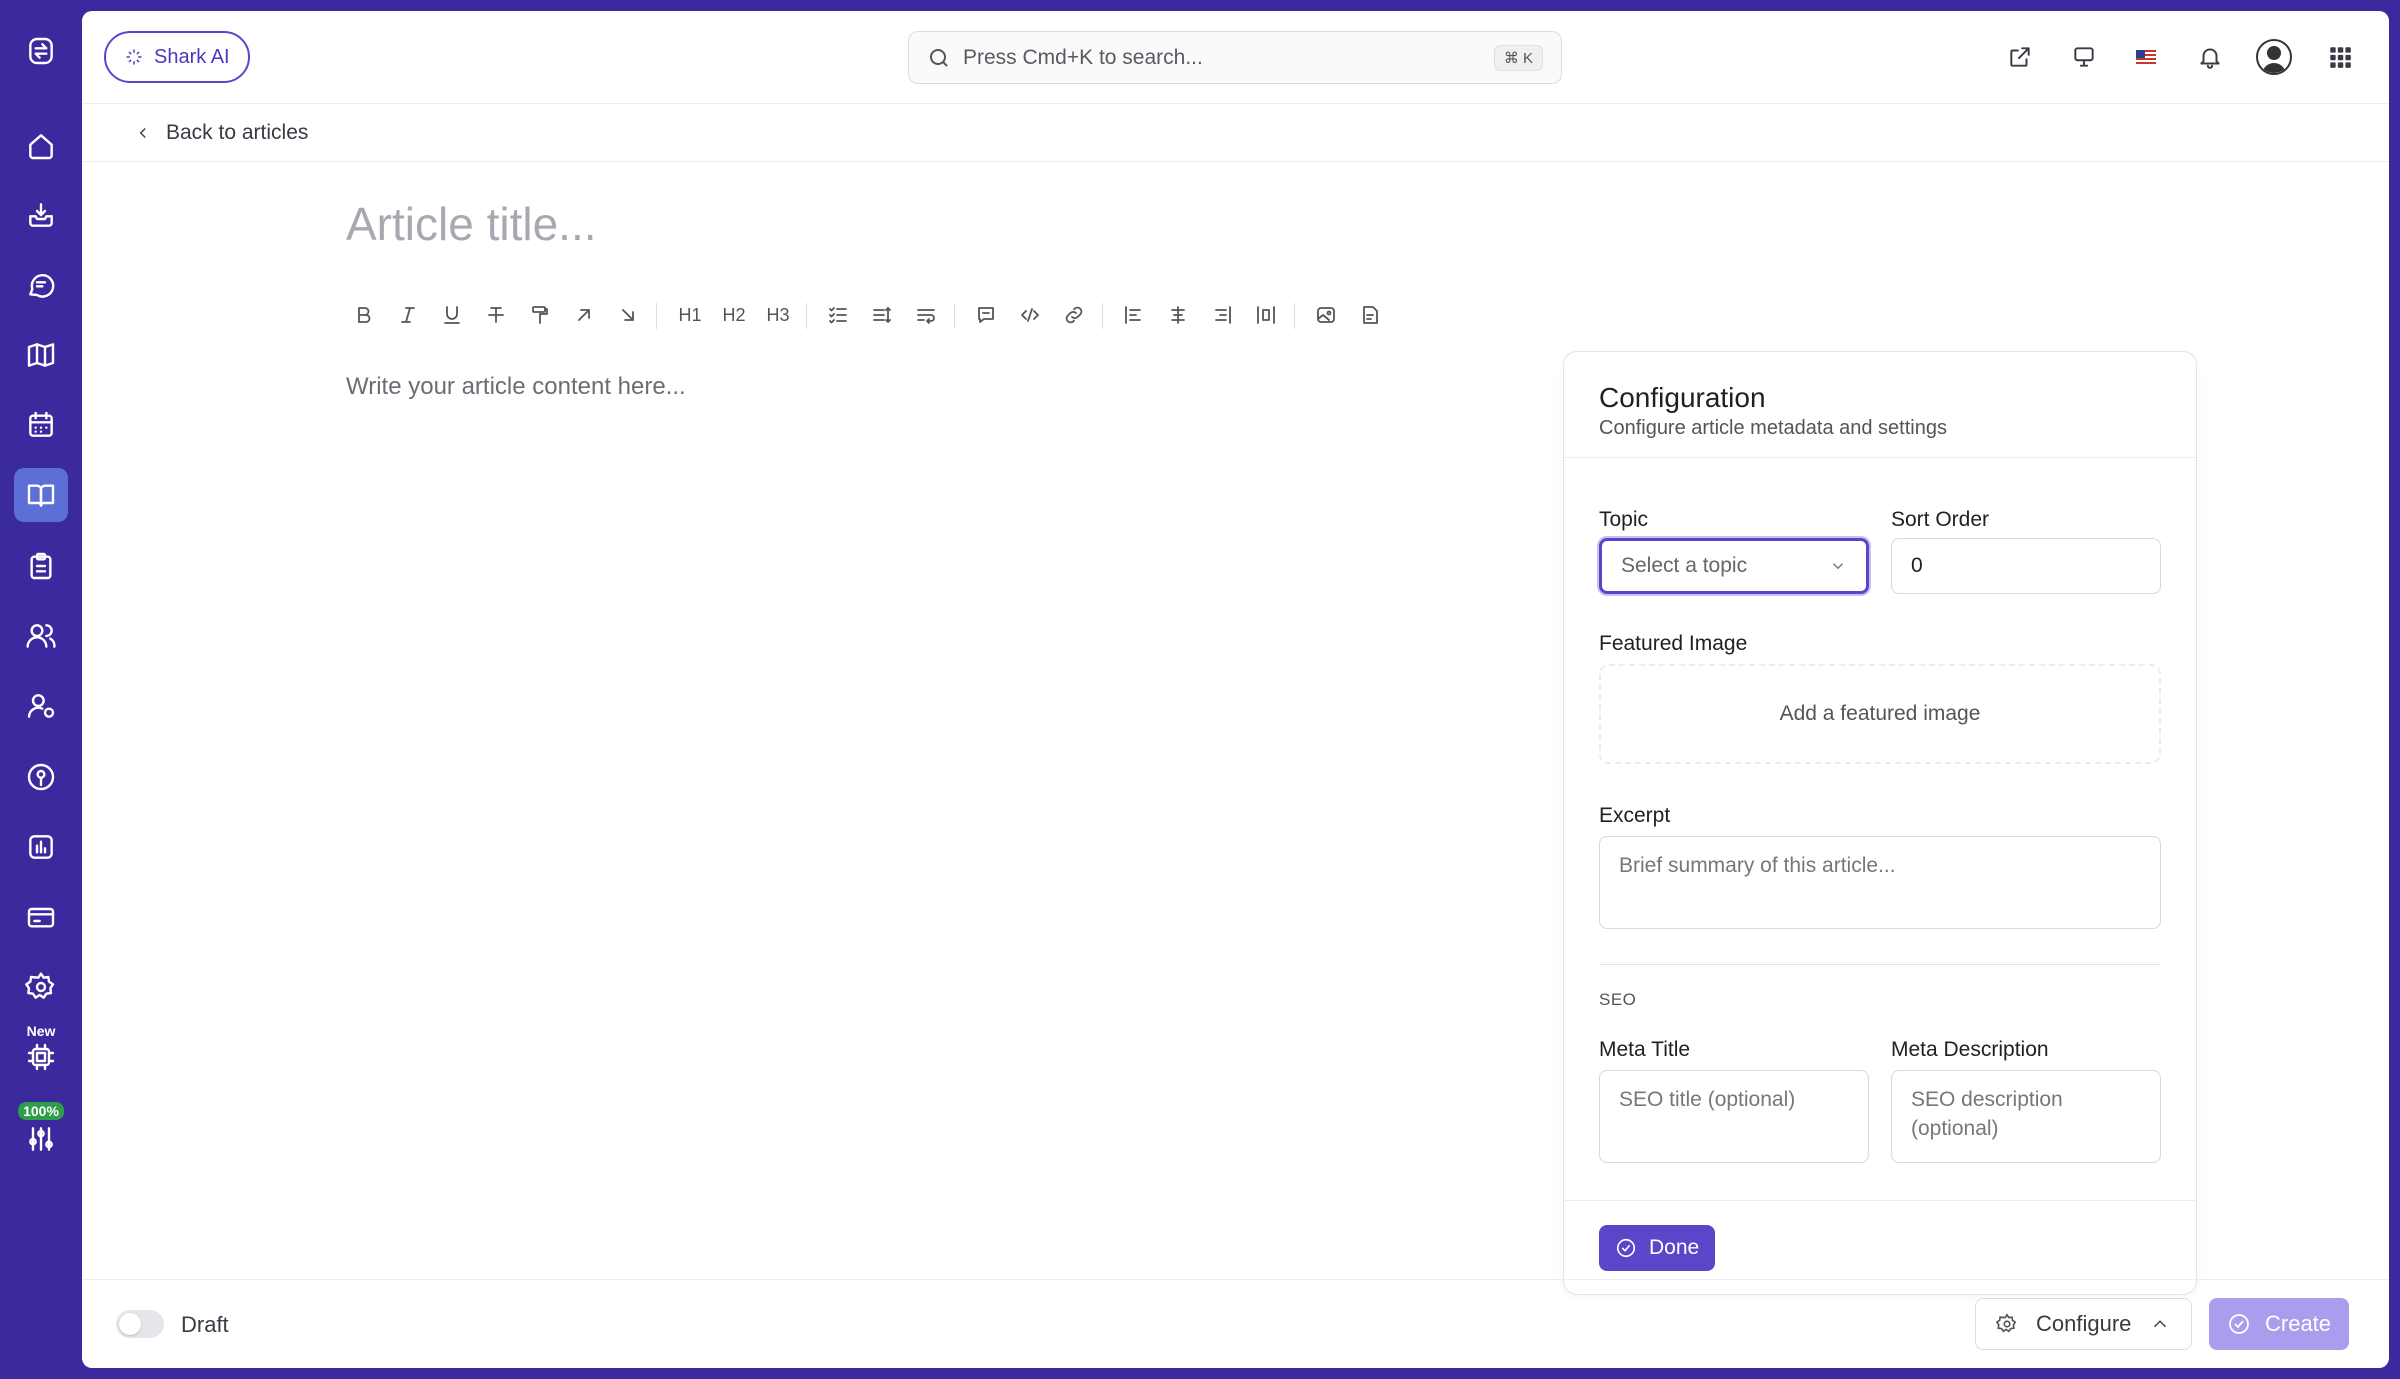 This screenshot has height=1379, width=2400. I want to click on back-label: Back to articles, so click(237, 132).